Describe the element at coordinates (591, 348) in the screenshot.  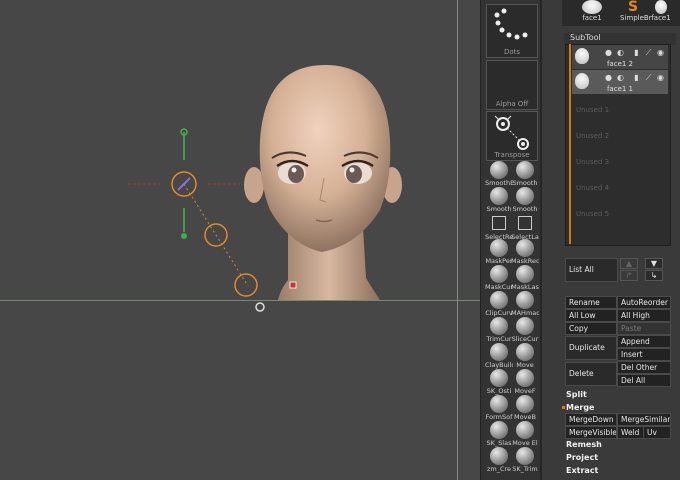
I see `duplicate-button: Duplicate` at that location.